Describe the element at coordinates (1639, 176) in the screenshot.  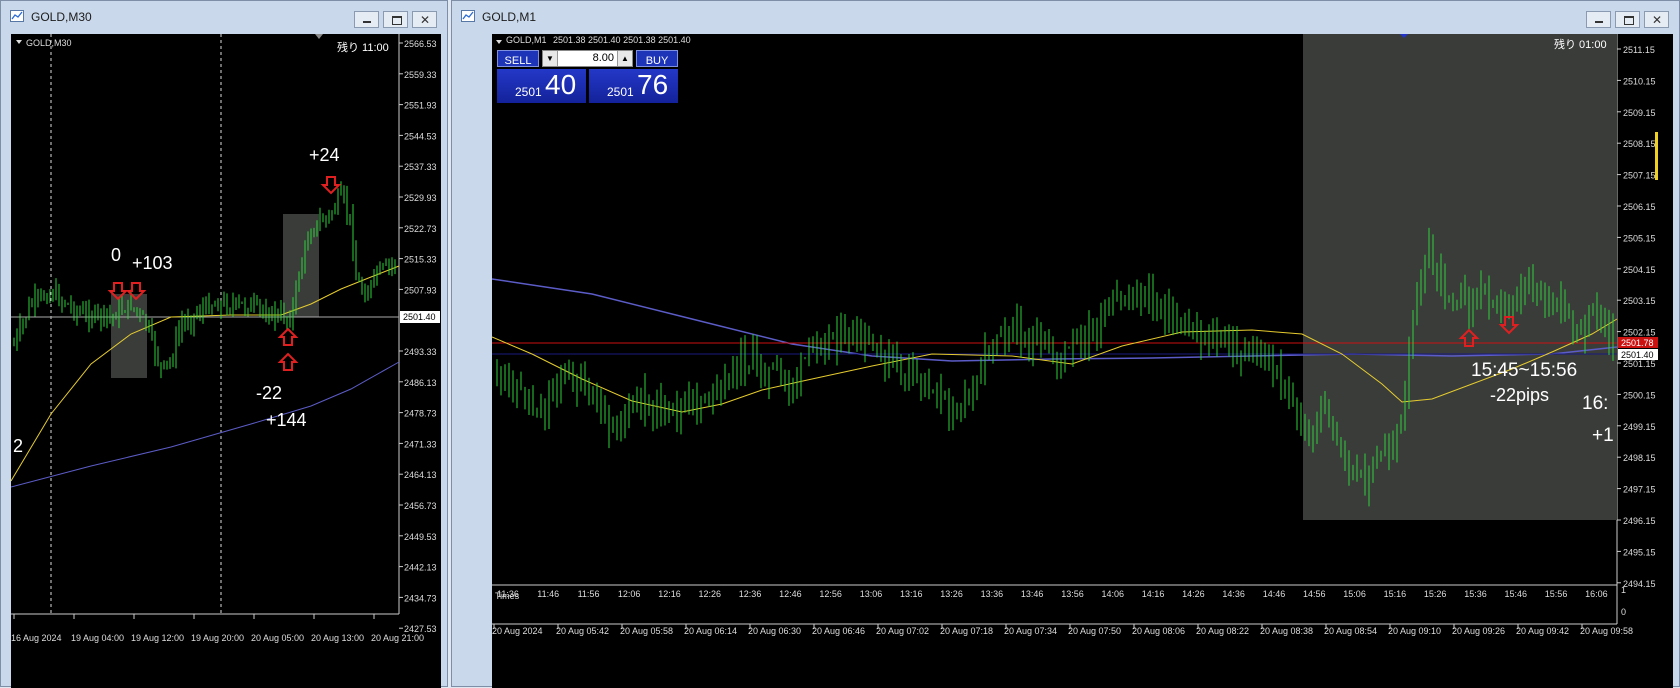
I see `price-label: 2507.15` at that location.